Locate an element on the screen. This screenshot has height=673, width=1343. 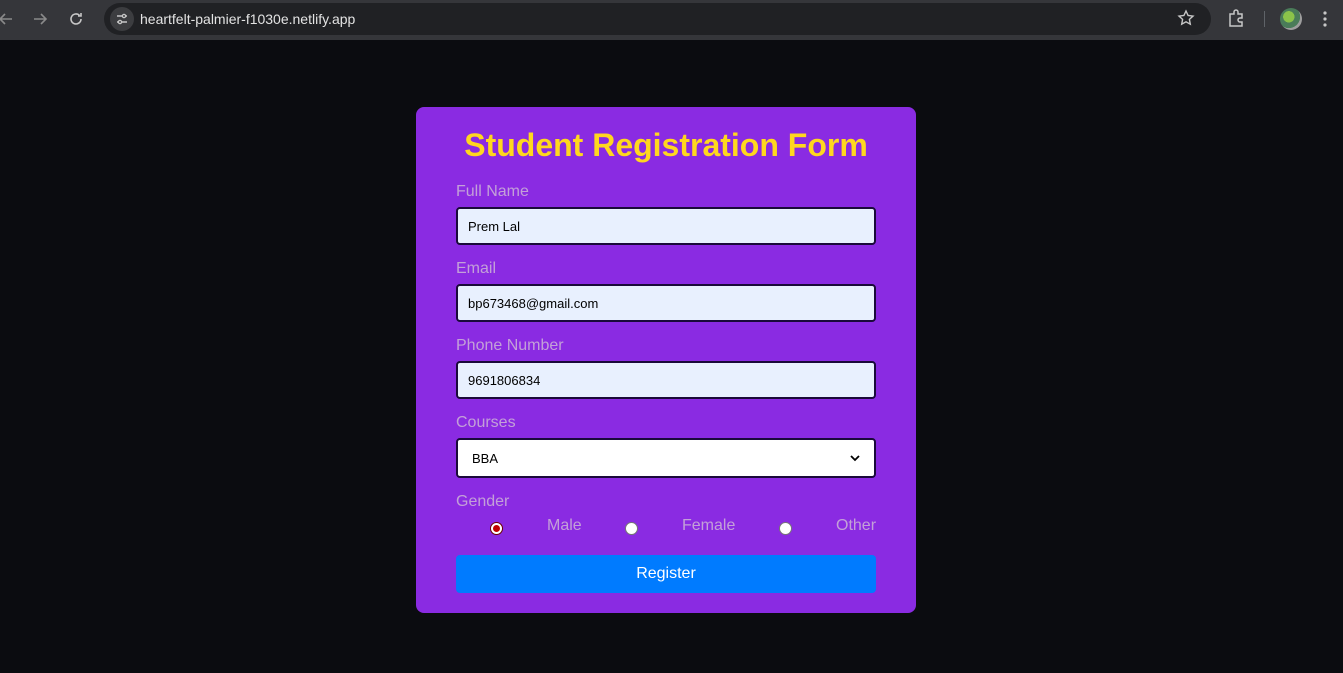
forward-icon is located at coordinates (40, 19).